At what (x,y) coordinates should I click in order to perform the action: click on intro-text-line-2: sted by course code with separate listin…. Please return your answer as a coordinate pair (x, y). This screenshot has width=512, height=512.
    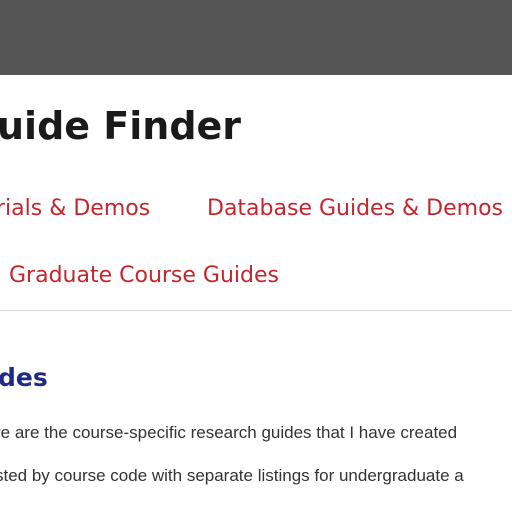
    Looking at the image, I should click on (232, 475).